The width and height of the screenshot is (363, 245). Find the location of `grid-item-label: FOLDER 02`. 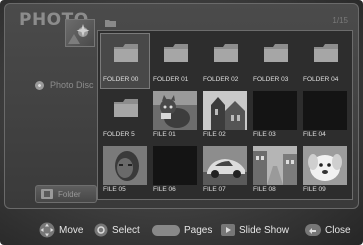

grid-item-label: FOLDER 02 is located at coordinates (221, 79).